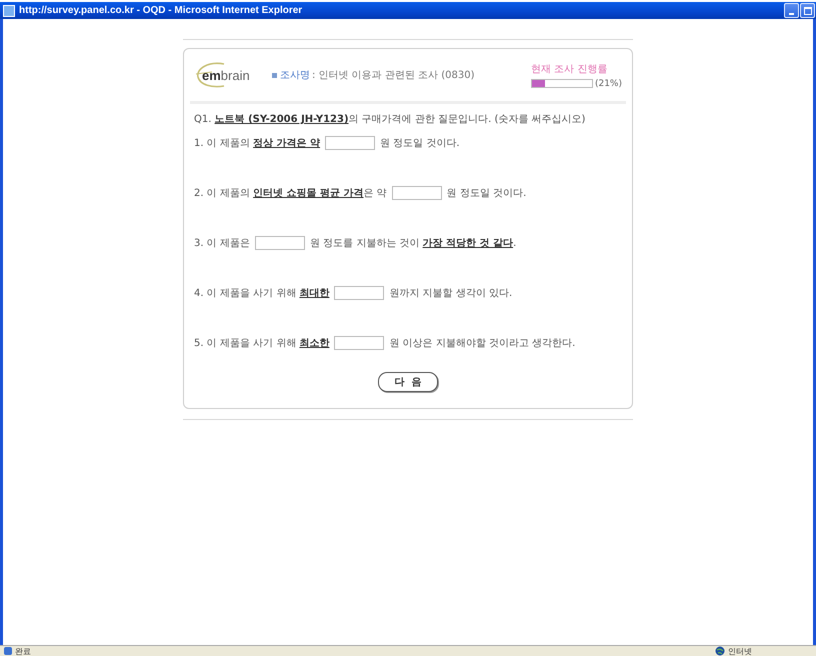 This screenshot has width=816, height=656. What do you see at coordinates (450, 293) in the screenshot?
I see `question-text: 원까지 지불할 생각이 있다.` at bounding box center [450, 293].